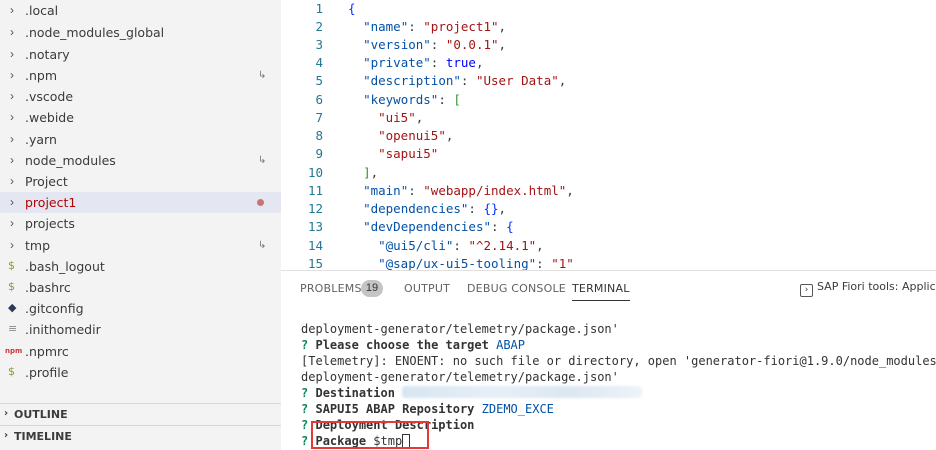 The width and height of the screenshot is (936, 450). Describe the element at coordinates (408, 153) in the screenshot. I see `line-text: "sapui5"` at that location.